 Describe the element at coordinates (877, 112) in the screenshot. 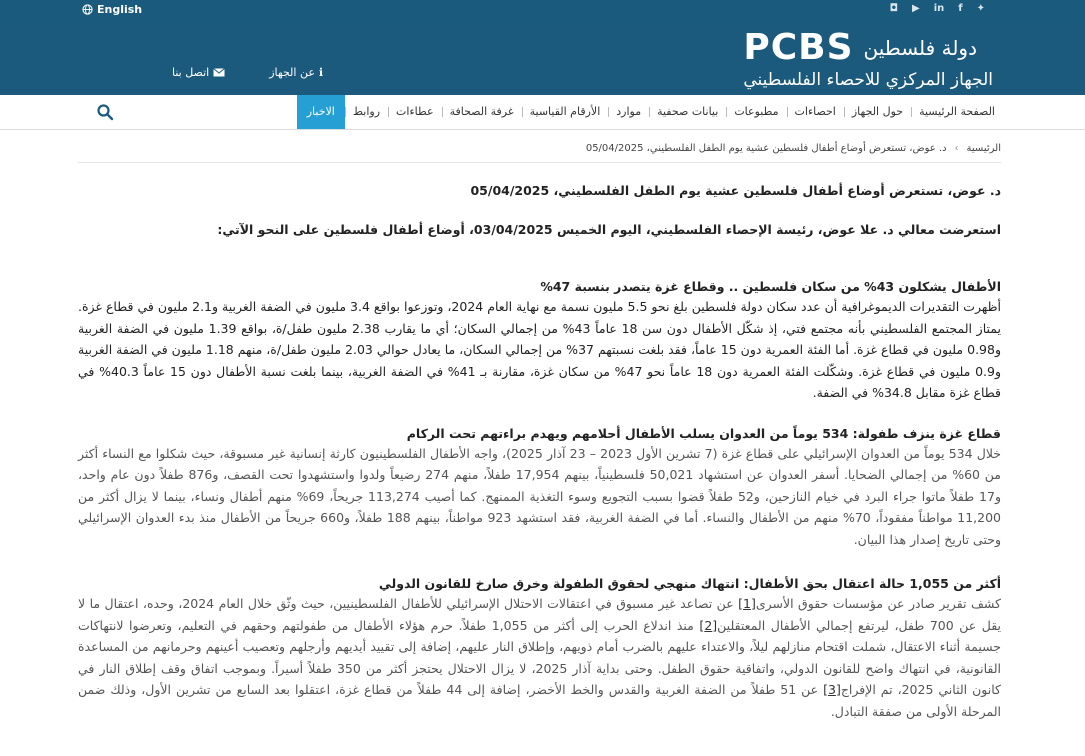

I see `nav-item-about: حول الجهاز` at that location.